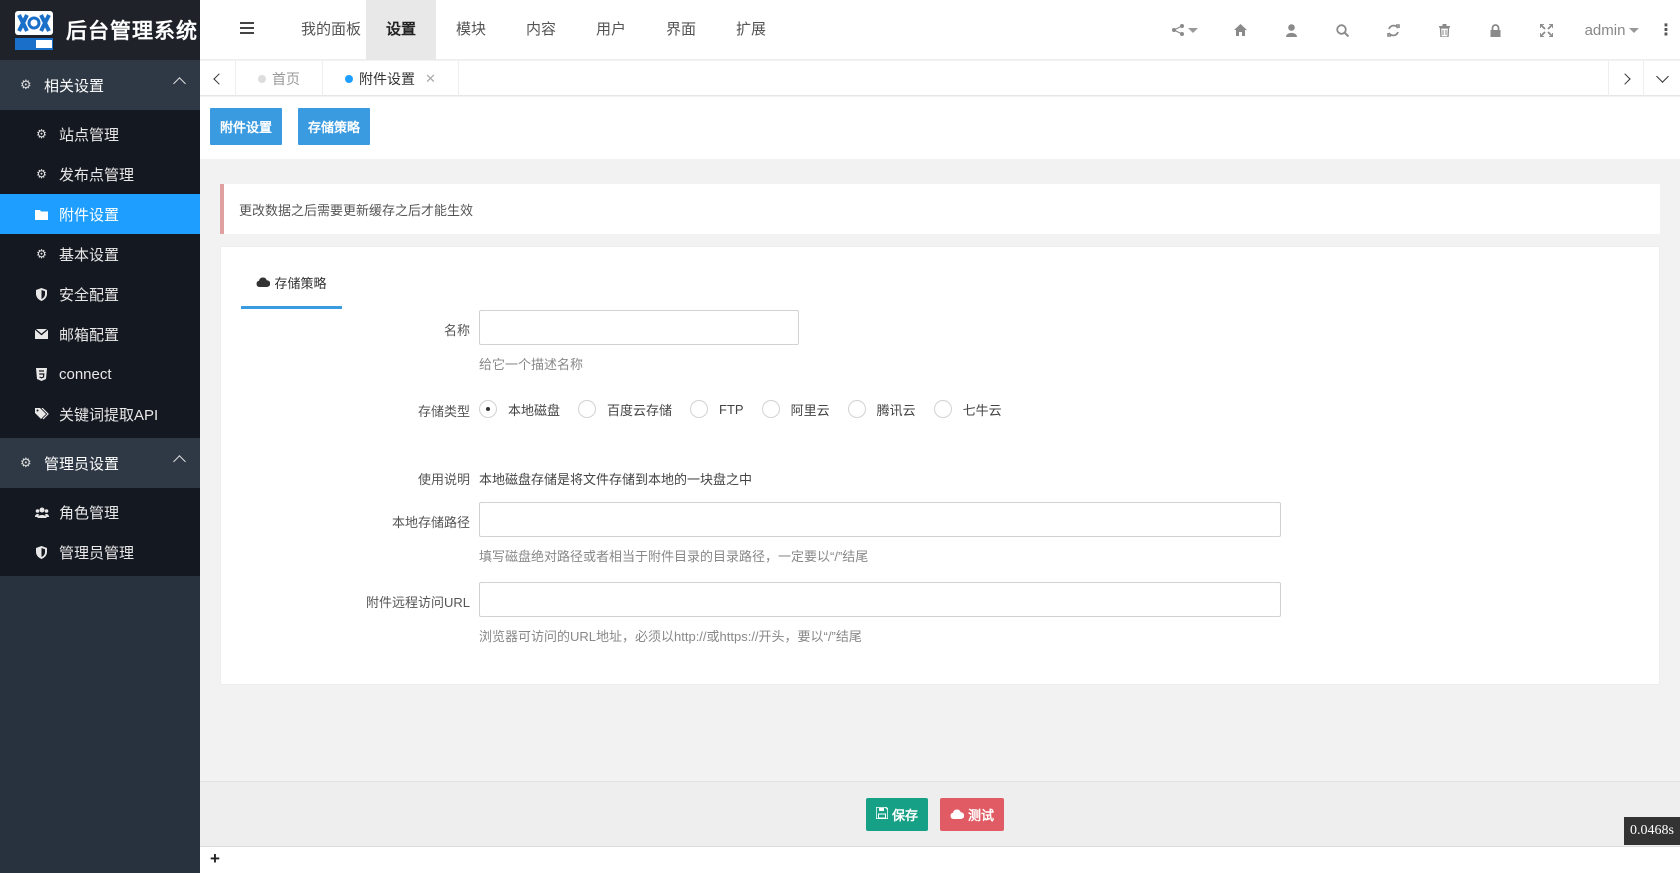  I want to click on radio-ftp: FTP, so click(717, 409).